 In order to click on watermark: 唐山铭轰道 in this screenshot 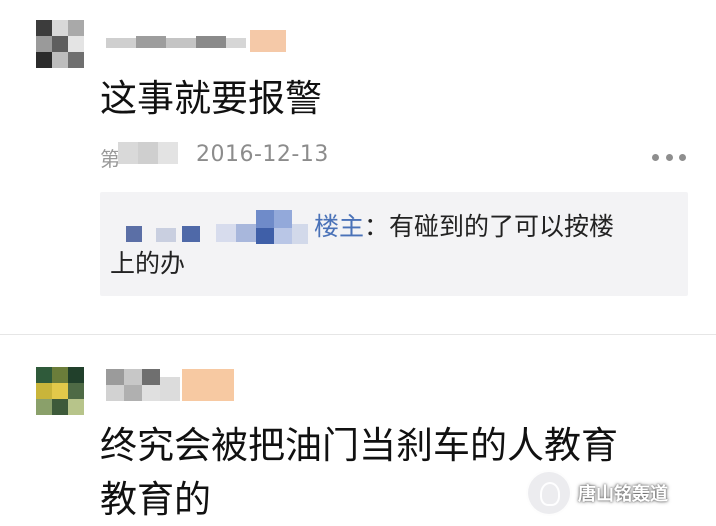, I will do `click(618, 493)`.